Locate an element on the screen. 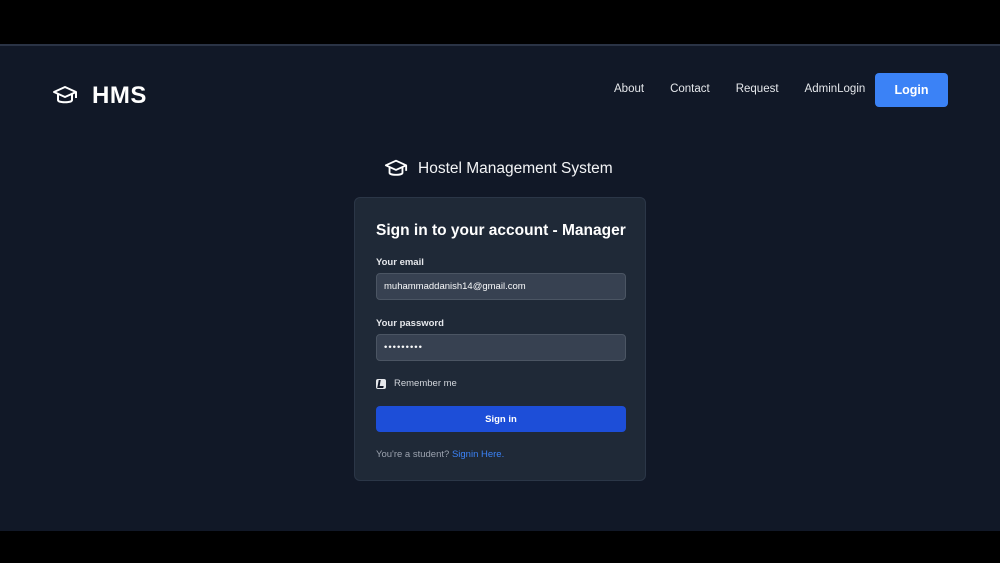  brand: HMS is located at coordinates (99, 96).